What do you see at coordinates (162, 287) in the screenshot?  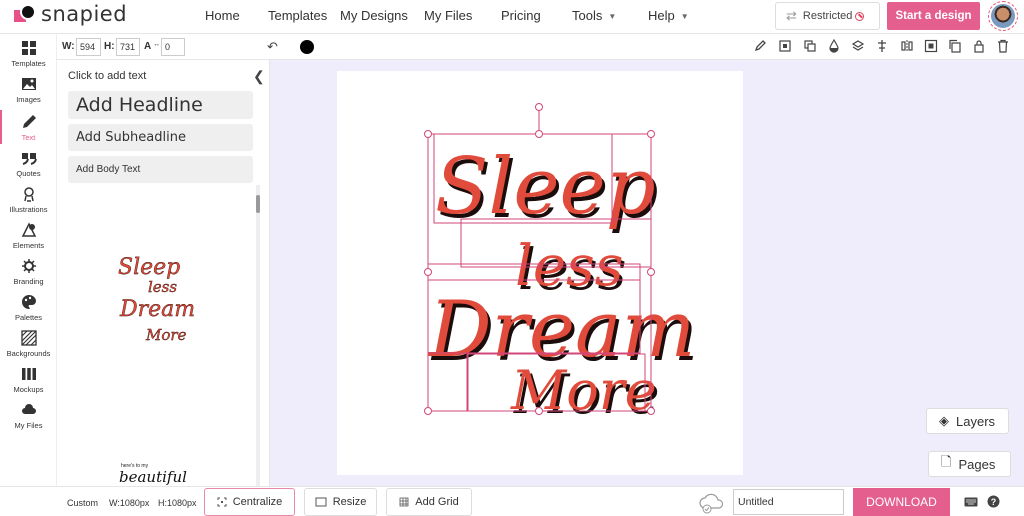 I see `preview-line-2: less` at bounding box center [162, 287].